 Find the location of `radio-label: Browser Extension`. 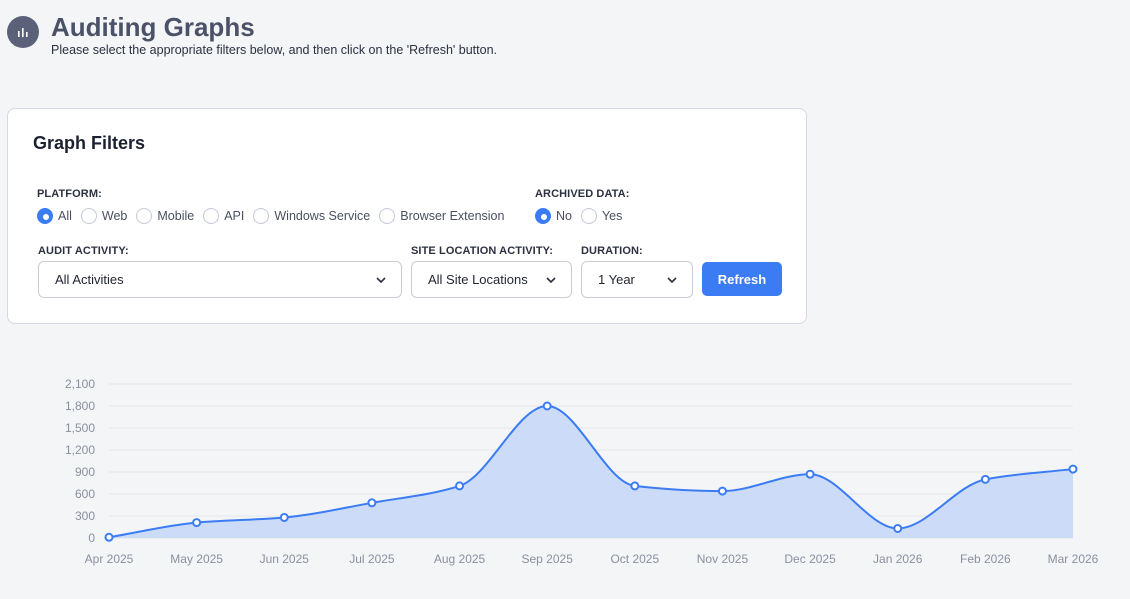

radio-label: Browser Extension is located at coordinates (452, 216).